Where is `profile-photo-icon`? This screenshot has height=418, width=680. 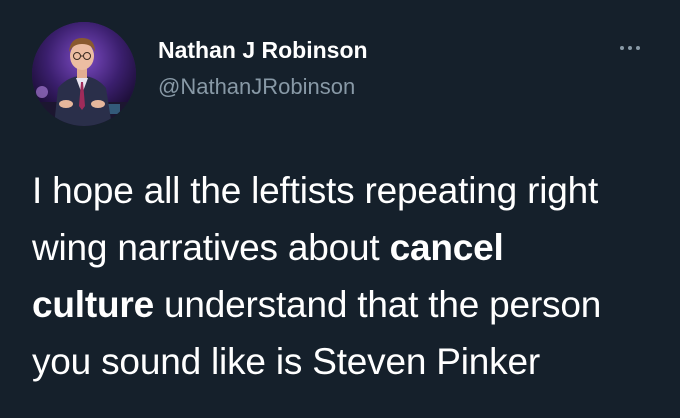 profile-photo-icon is located at coordinates (84, 74).